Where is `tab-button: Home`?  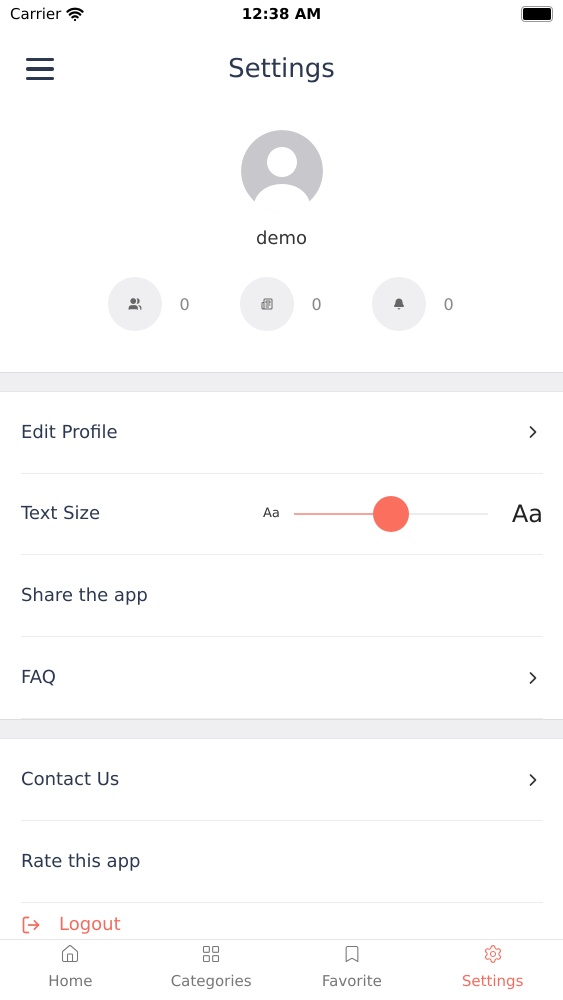 tab-button: Home is located at coordinates (70, 970).